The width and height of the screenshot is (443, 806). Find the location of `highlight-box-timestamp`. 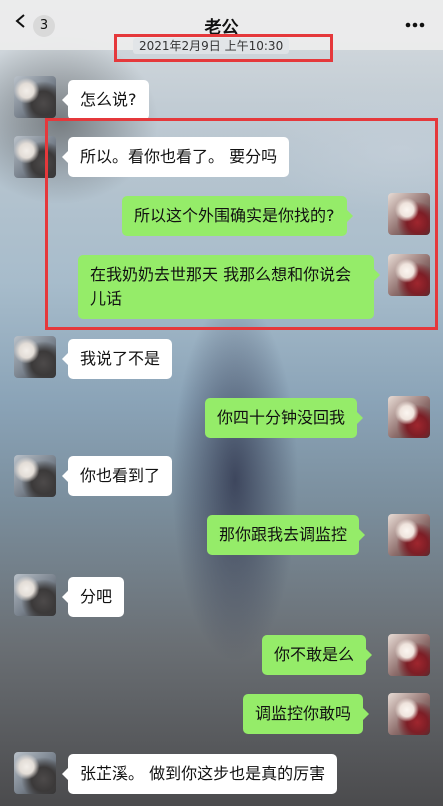

highlight-box-timestamp is located at coordinates (223, 48).